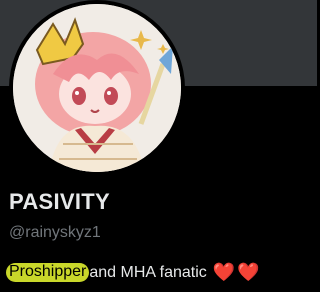 The height and width of the screenshot is (292, 320). I want to click on red-heart-emoji: ❤️❤️, so click(237, 272).